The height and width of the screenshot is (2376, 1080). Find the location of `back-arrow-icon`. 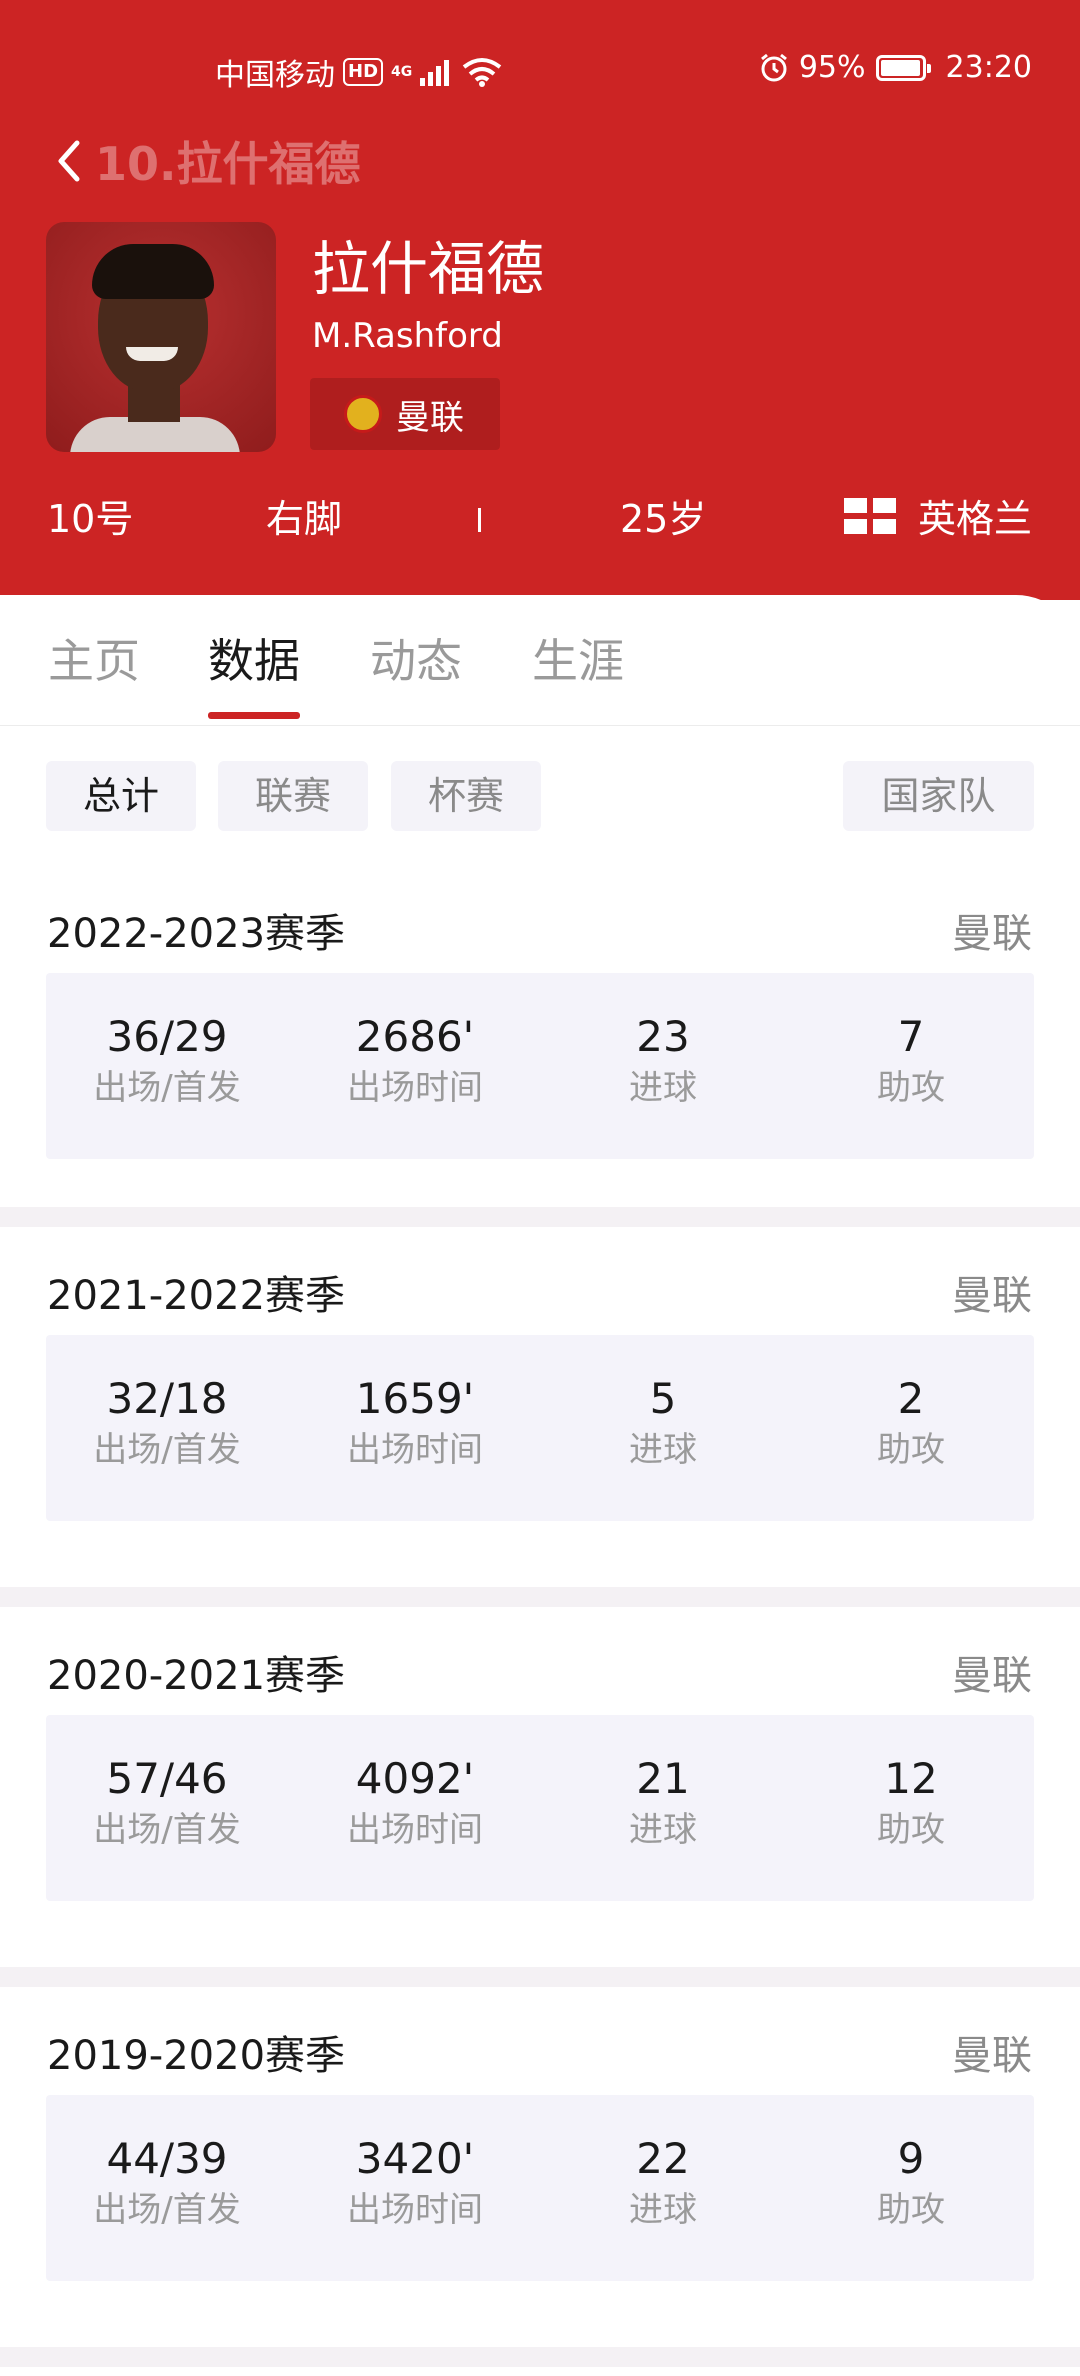

back-arrow-icon is located at coordinates (68, 161).